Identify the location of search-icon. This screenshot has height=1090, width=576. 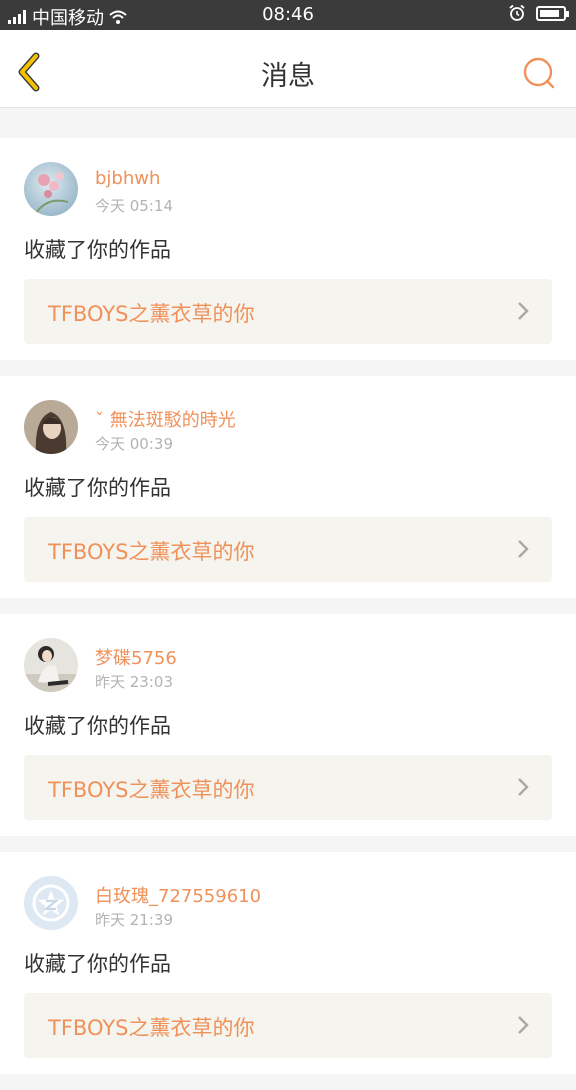
(539, 73).